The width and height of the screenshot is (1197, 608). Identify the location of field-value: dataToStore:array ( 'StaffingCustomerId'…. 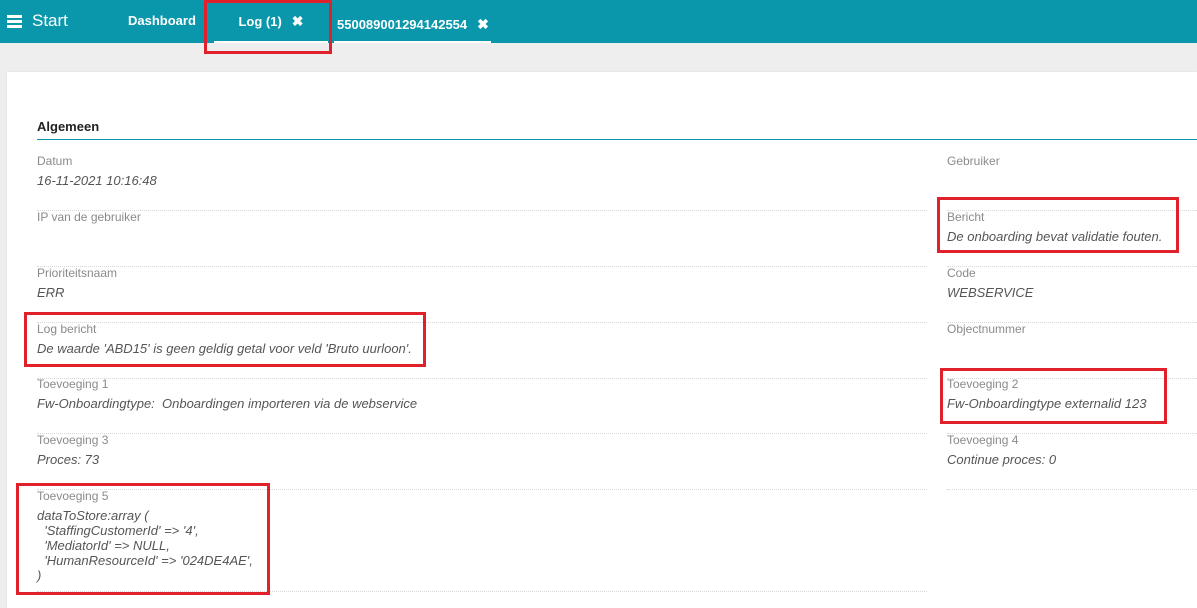
(145, 545).